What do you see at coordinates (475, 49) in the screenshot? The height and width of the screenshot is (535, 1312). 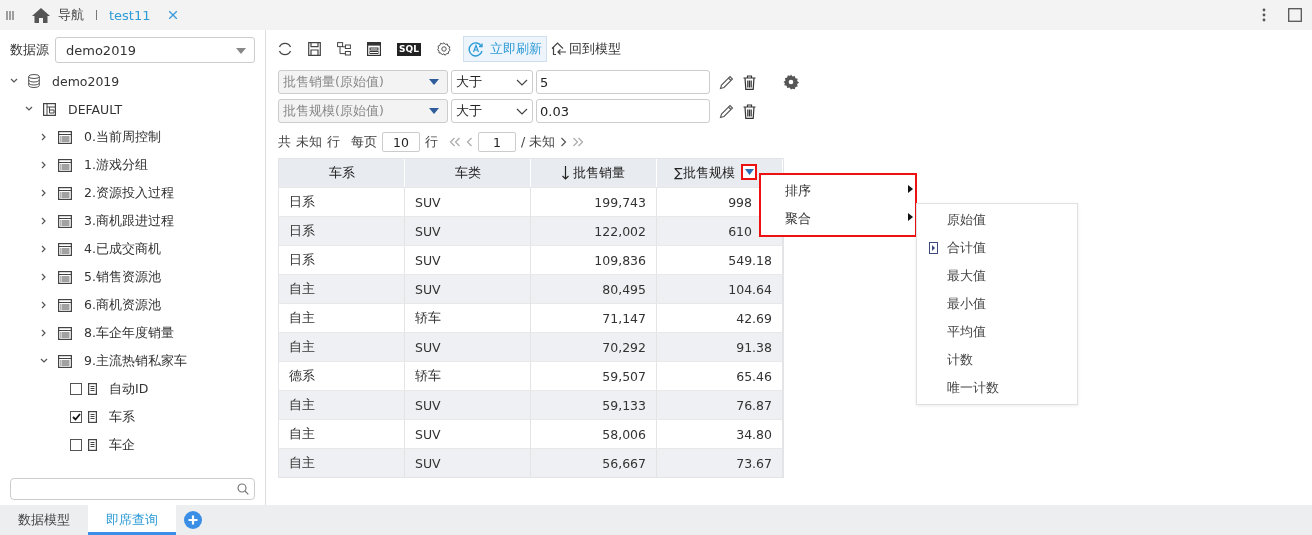 I see `auto-refresh-icon` at bounding box center [475, 49].